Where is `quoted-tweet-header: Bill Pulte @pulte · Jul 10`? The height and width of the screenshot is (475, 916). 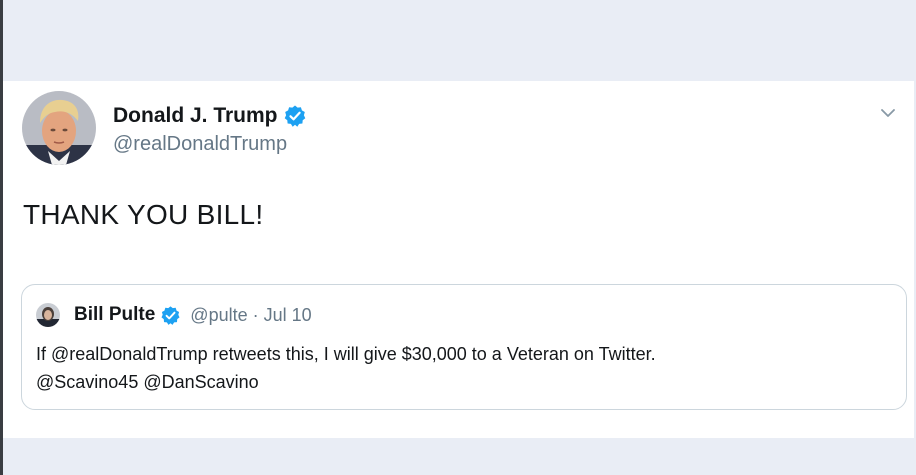 quoted-tweet-header: Bill Pulte @pulte · Jul 10 is located at coordinates (193, 315).